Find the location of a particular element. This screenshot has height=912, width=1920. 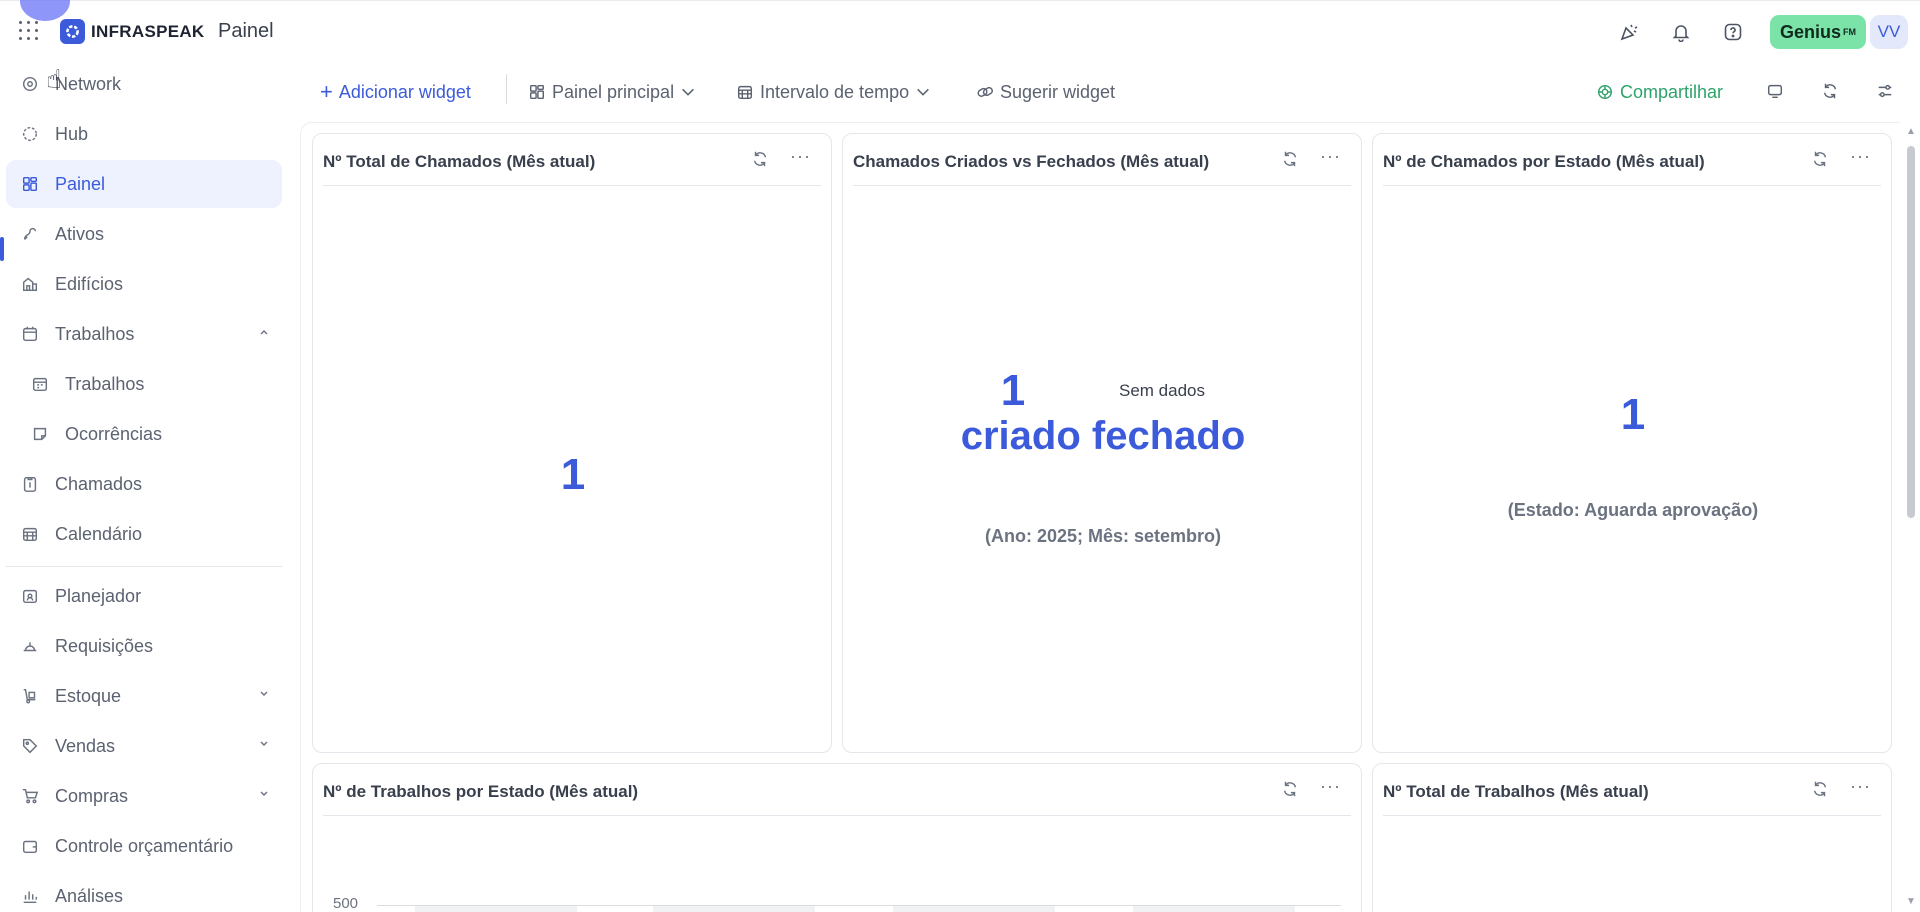

celebration-icon is located at coordinates (1629, 32).